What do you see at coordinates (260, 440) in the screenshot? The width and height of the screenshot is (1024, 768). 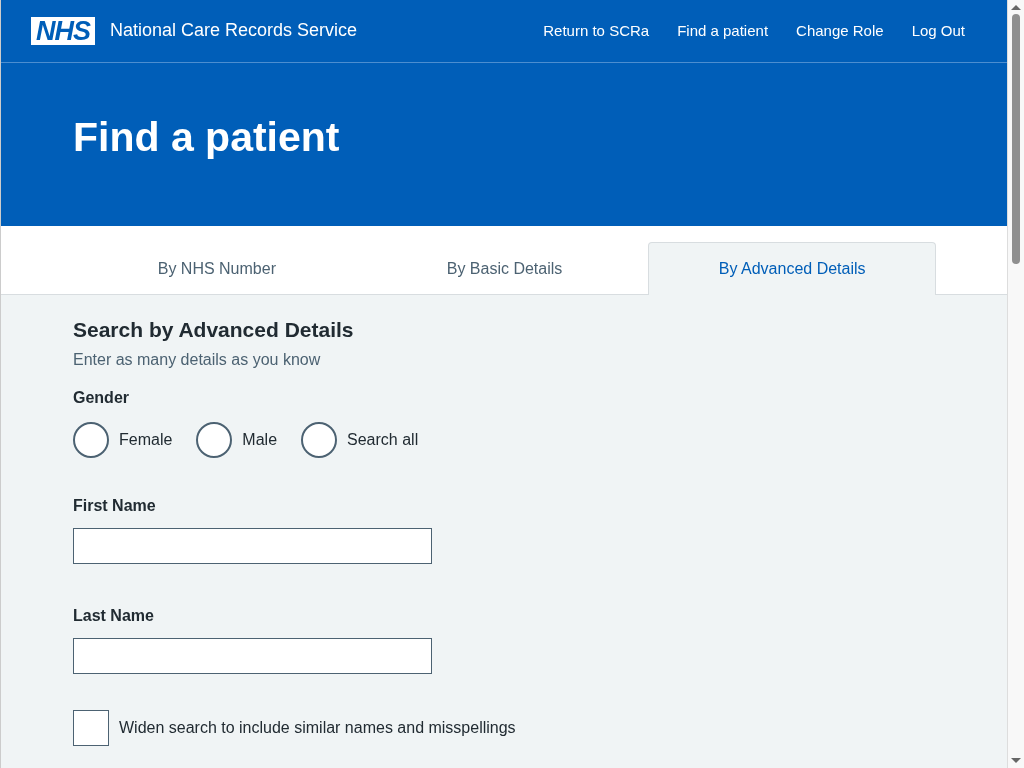 I see `radio-label: Male` at bounding box center [260, 440].